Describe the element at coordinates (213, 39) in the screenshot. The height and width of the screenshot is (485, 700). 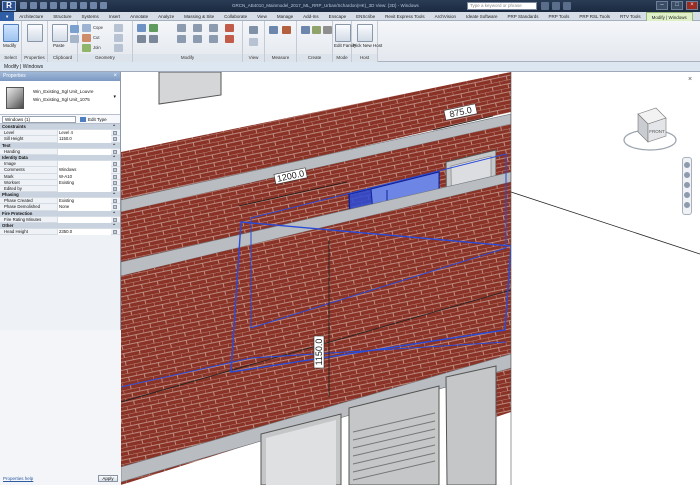
I see `array-icon` at that location.